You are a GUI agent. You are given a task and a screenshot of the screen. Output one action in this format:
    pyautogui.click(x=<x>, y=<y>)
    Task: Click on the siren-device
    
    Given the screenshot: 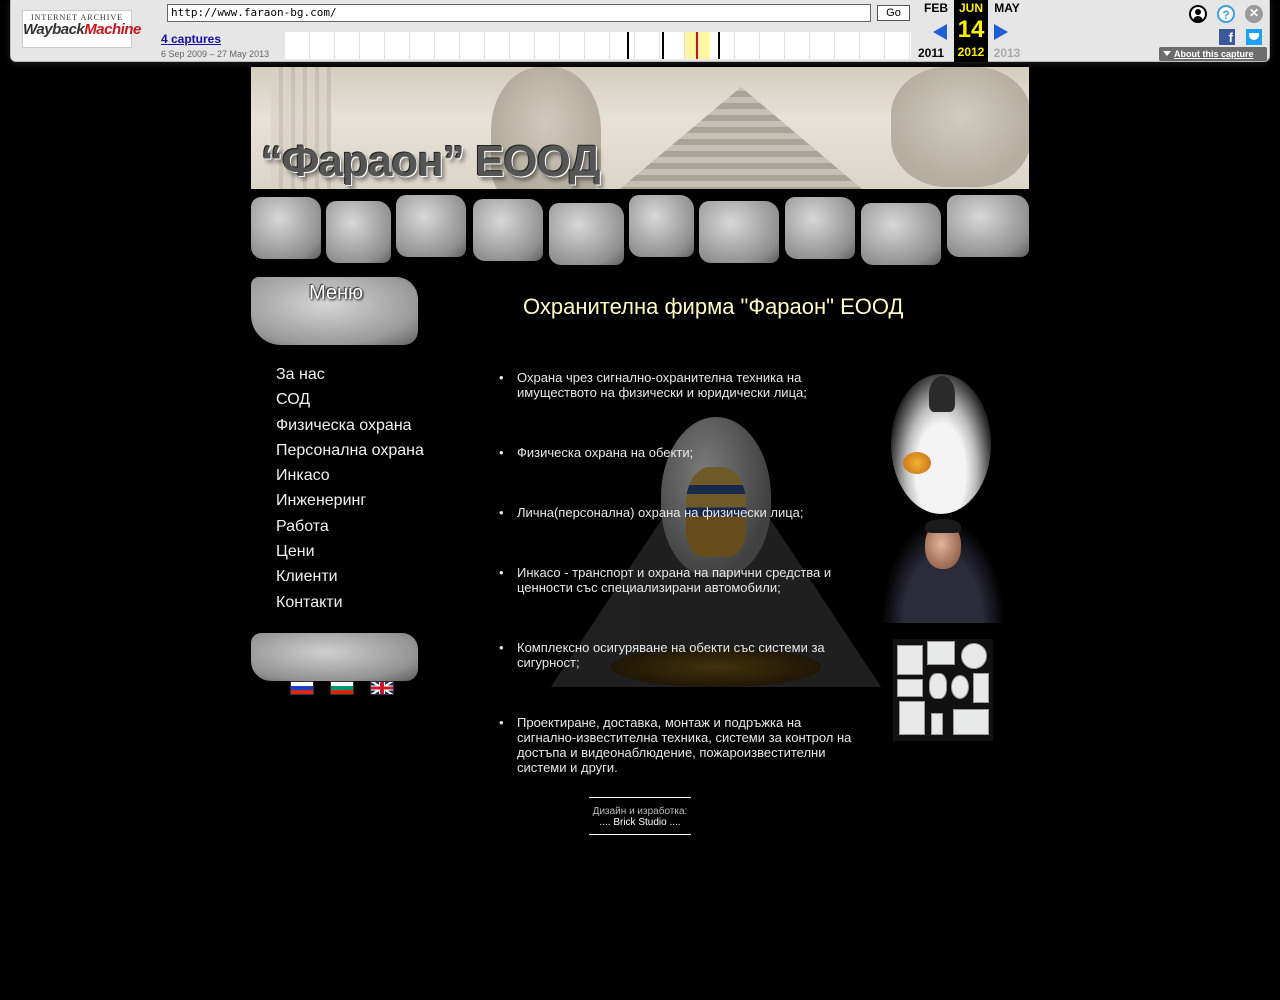 What is the action you would take?
    pyautogui.click(x=960, y=687)
    